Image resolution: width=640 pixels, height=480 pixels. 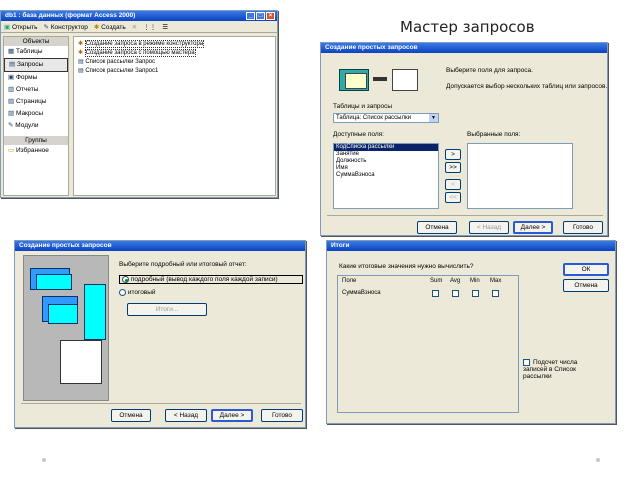 I want to click on wizard1-back-button: < Назад, so click(x=489, y=227).